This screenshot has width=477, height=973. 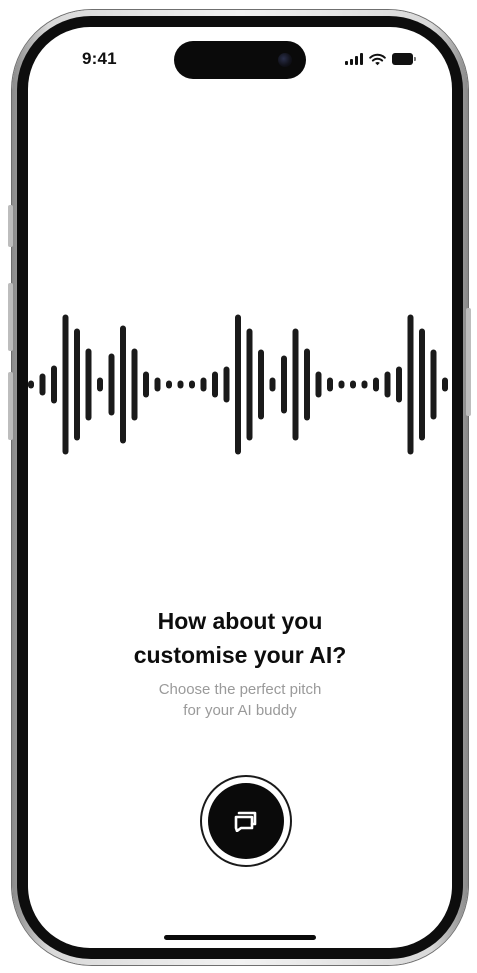 I want to click on dynamic-island, so click(x=240, y=60).